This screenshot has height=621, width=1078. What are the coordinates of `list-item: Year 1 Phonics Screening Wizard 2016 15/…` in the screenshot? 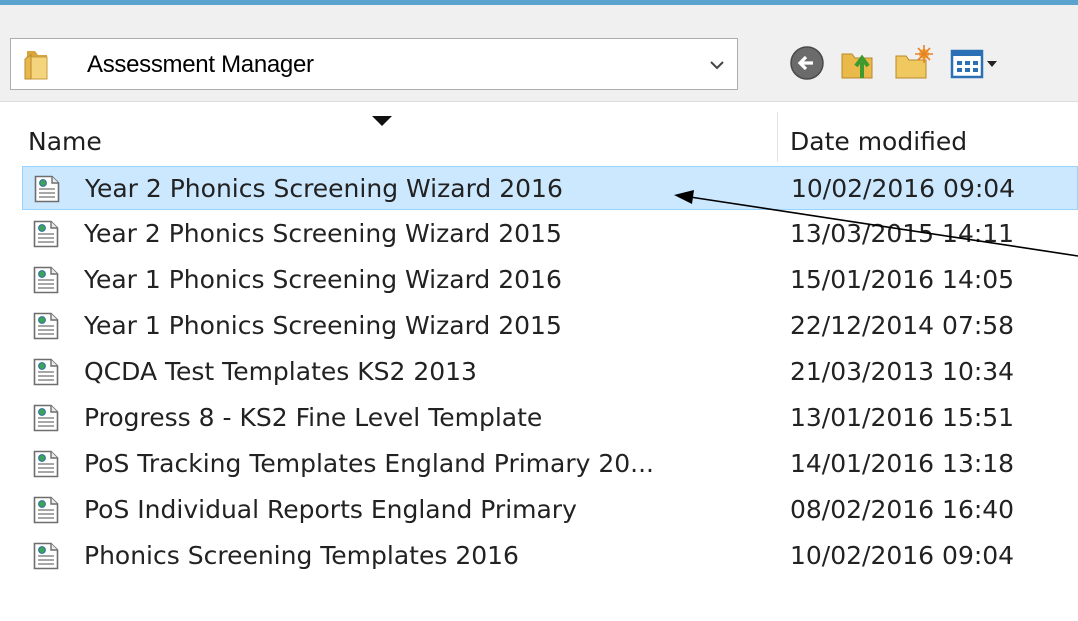 It's located at (550, 280).